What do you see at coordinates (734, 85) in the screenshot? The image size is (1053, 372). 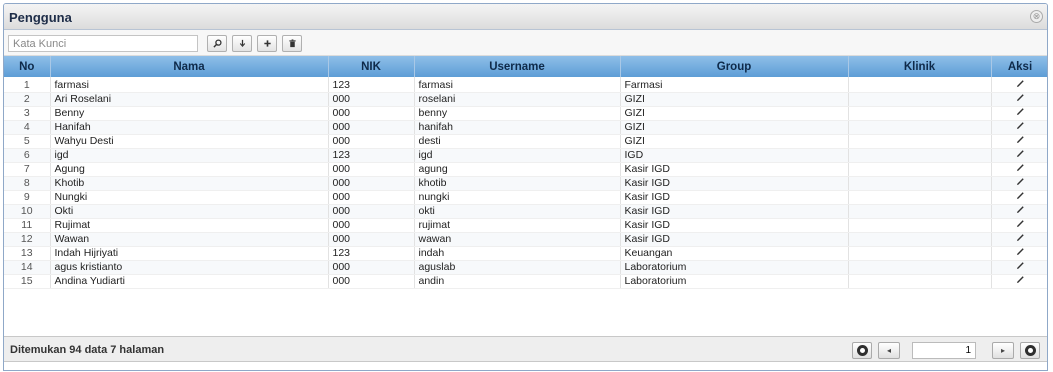 I see `cell-group: Farmasi` at bounding box center [734, 85].